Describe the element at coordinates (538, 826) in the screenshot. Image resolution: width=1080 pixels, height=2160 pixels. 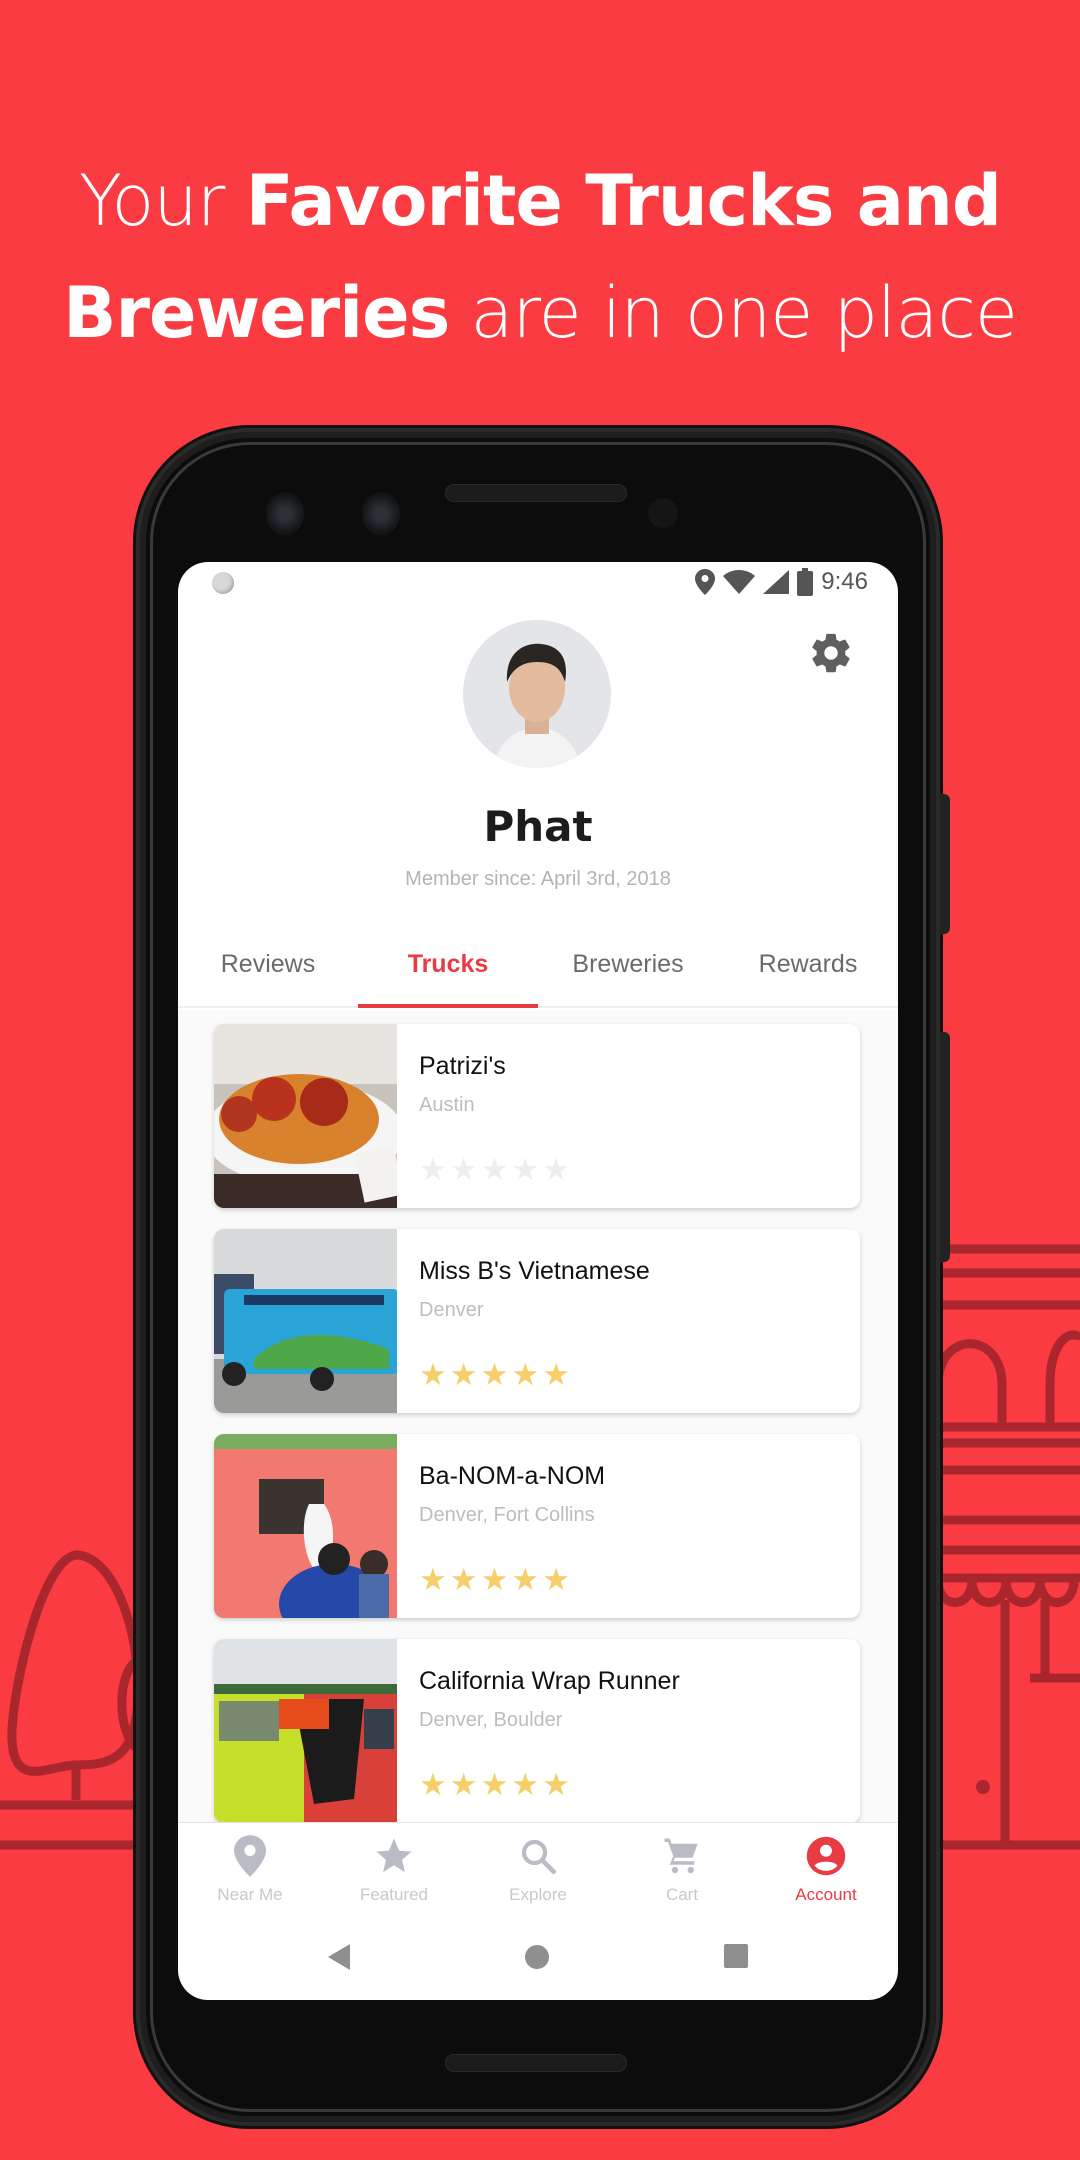
I see `profile-name: Phat` at that location.